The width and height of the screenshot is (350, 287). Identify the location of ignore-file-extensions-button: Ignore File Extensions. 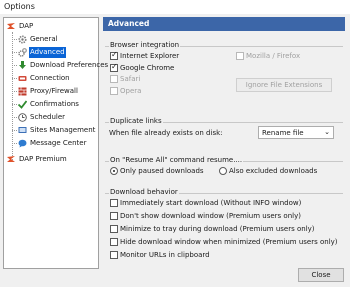
(284, 85).